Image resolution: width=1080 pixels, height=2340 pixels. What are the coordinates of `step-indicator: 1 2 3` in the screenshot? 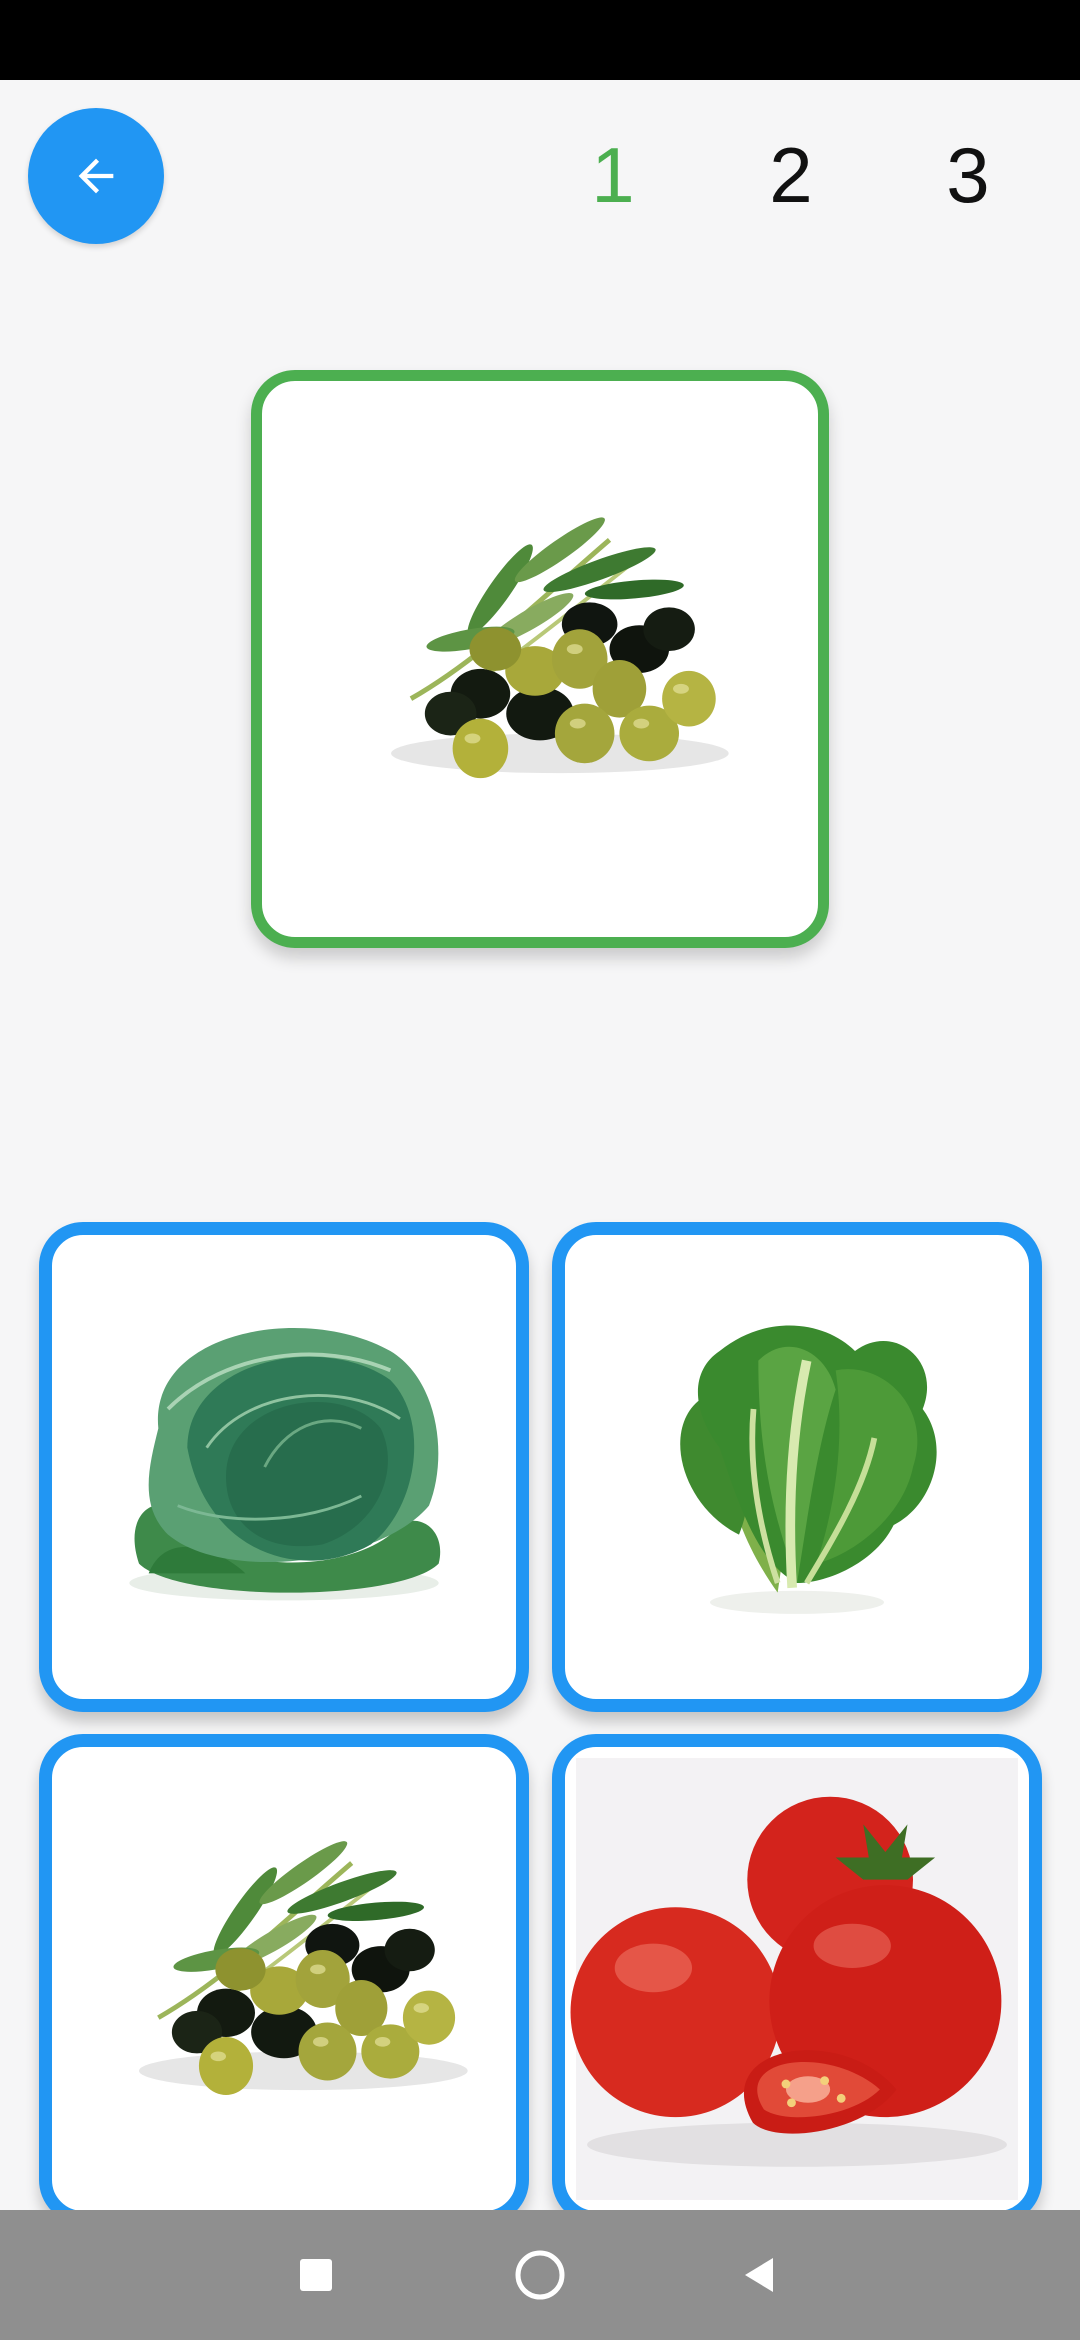 It's located at (540, 175).